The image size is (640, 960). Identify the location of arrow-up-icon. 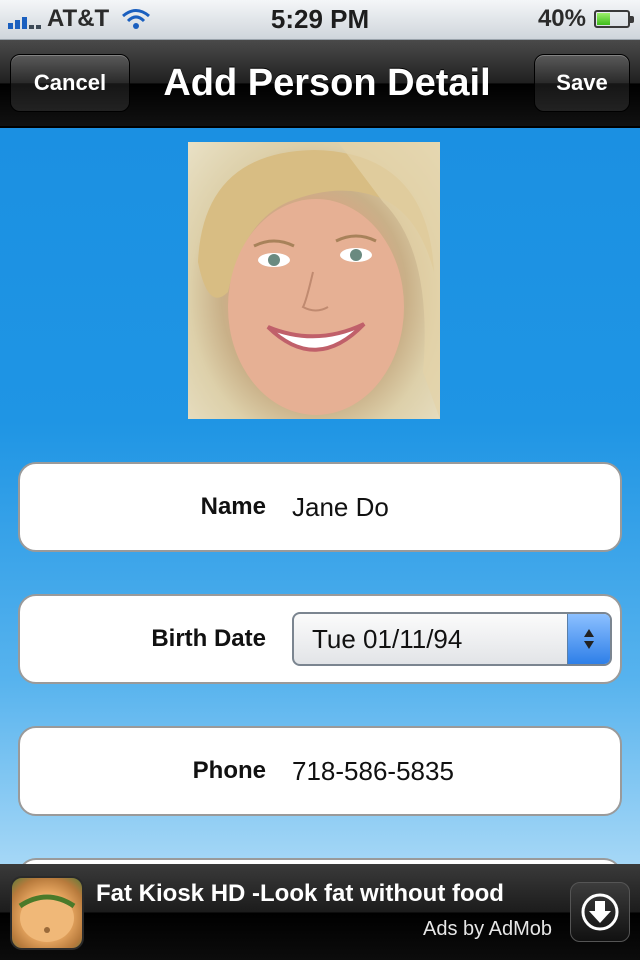
(589, 633).